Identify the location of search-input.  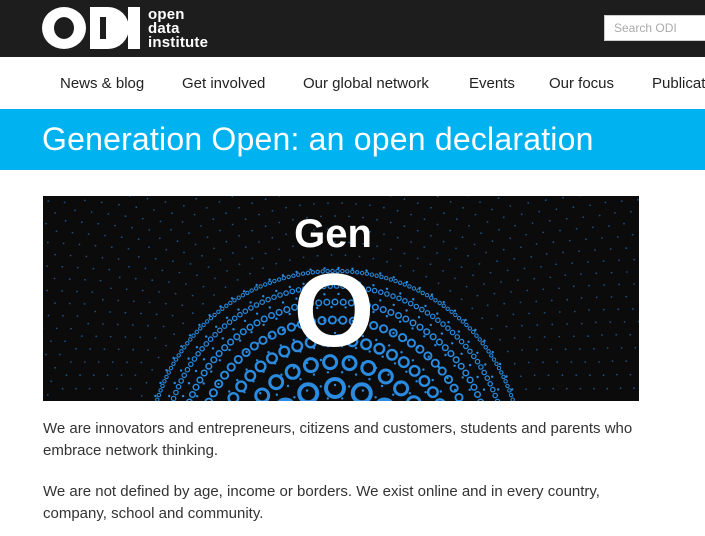
(654, 28).